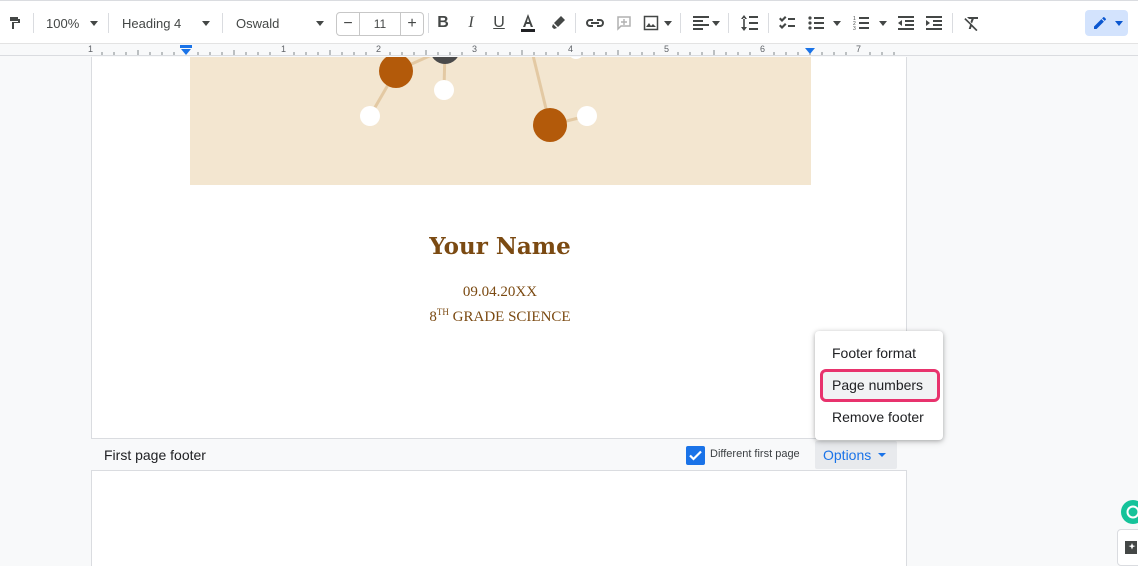  I want to click on different-first-page-checkbox, so click(695, 455).